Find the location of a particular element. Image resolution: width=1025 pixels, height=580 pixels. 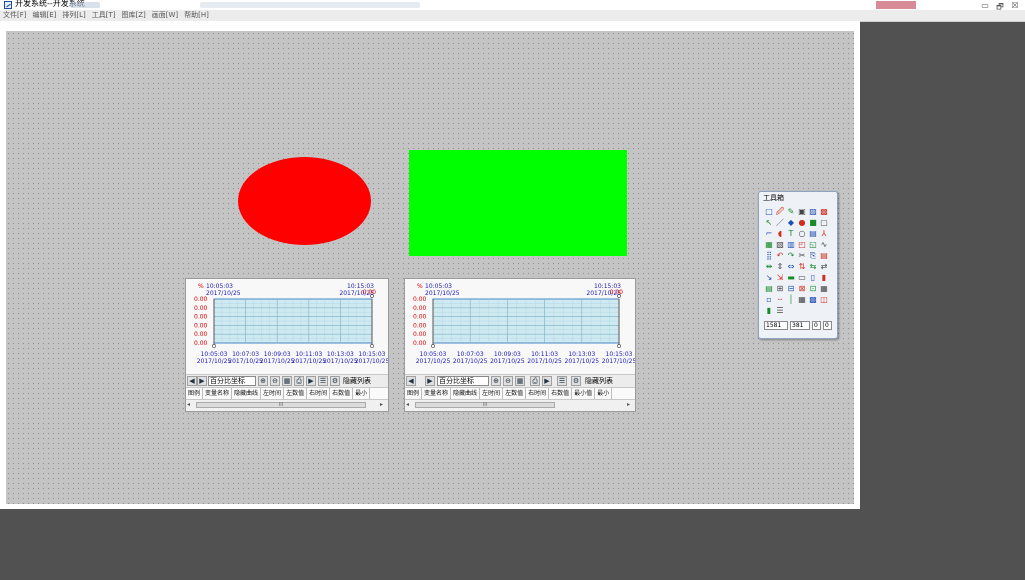

red-ellipse is located at coordinates (304, 201).